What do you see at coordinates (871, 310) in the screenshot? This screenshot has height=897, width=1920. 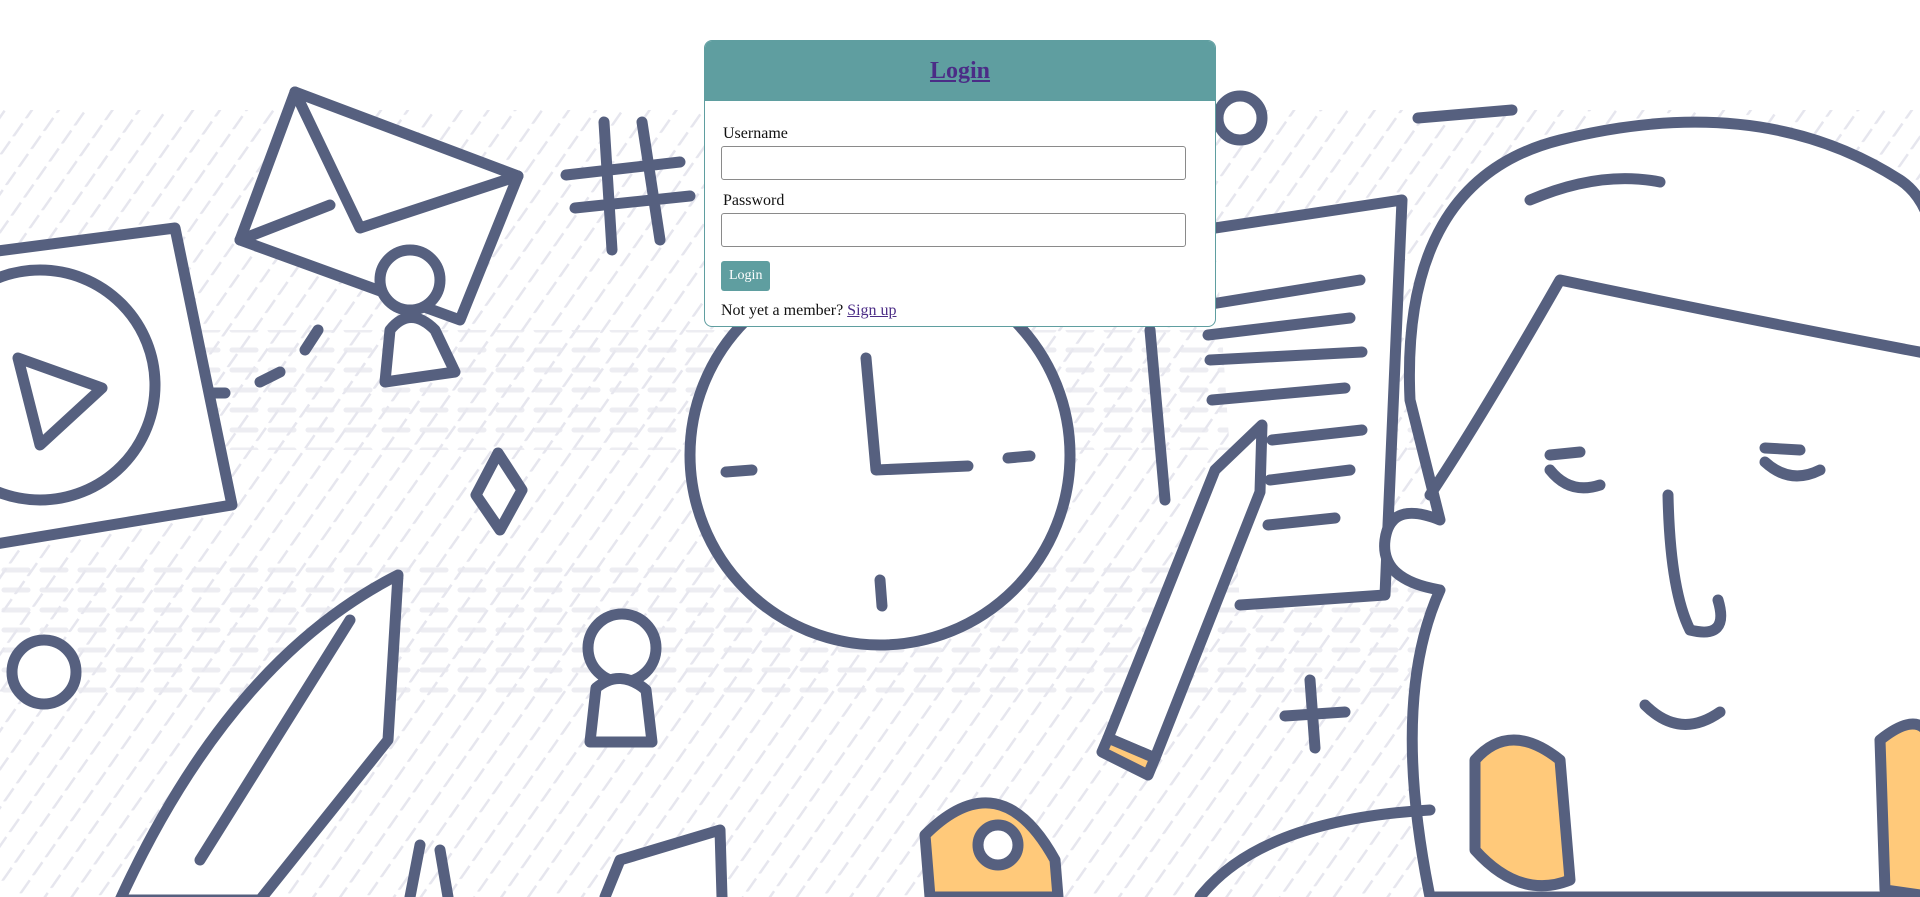 I see `signup-link: Sign up` at bounding box center [871, 310].